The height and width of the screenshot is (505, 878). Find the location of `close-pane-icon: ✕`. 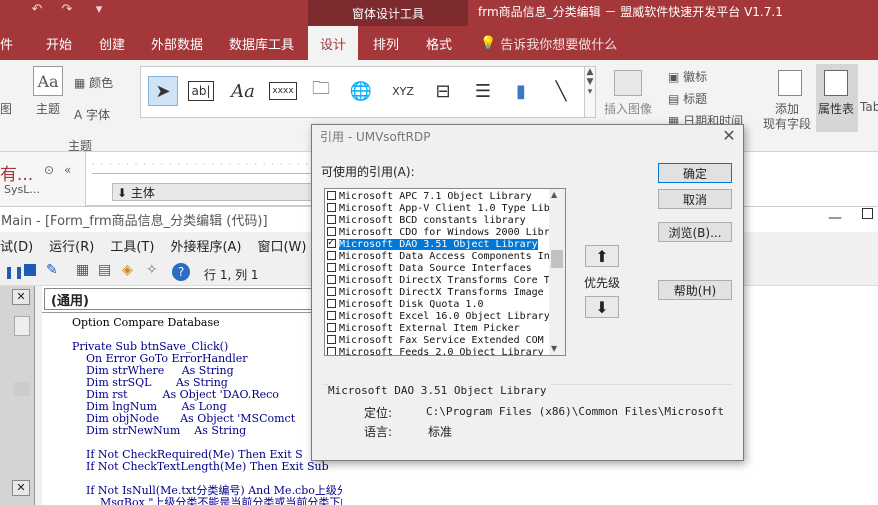

close-pane-icon: ✕ is located at coordinates (21, 297).